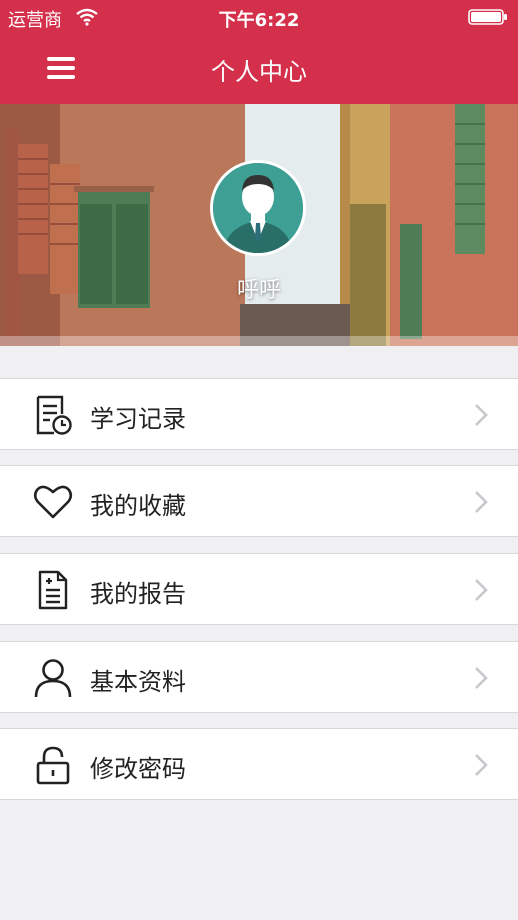  I want to click on heart-icon, so click(53, 502).